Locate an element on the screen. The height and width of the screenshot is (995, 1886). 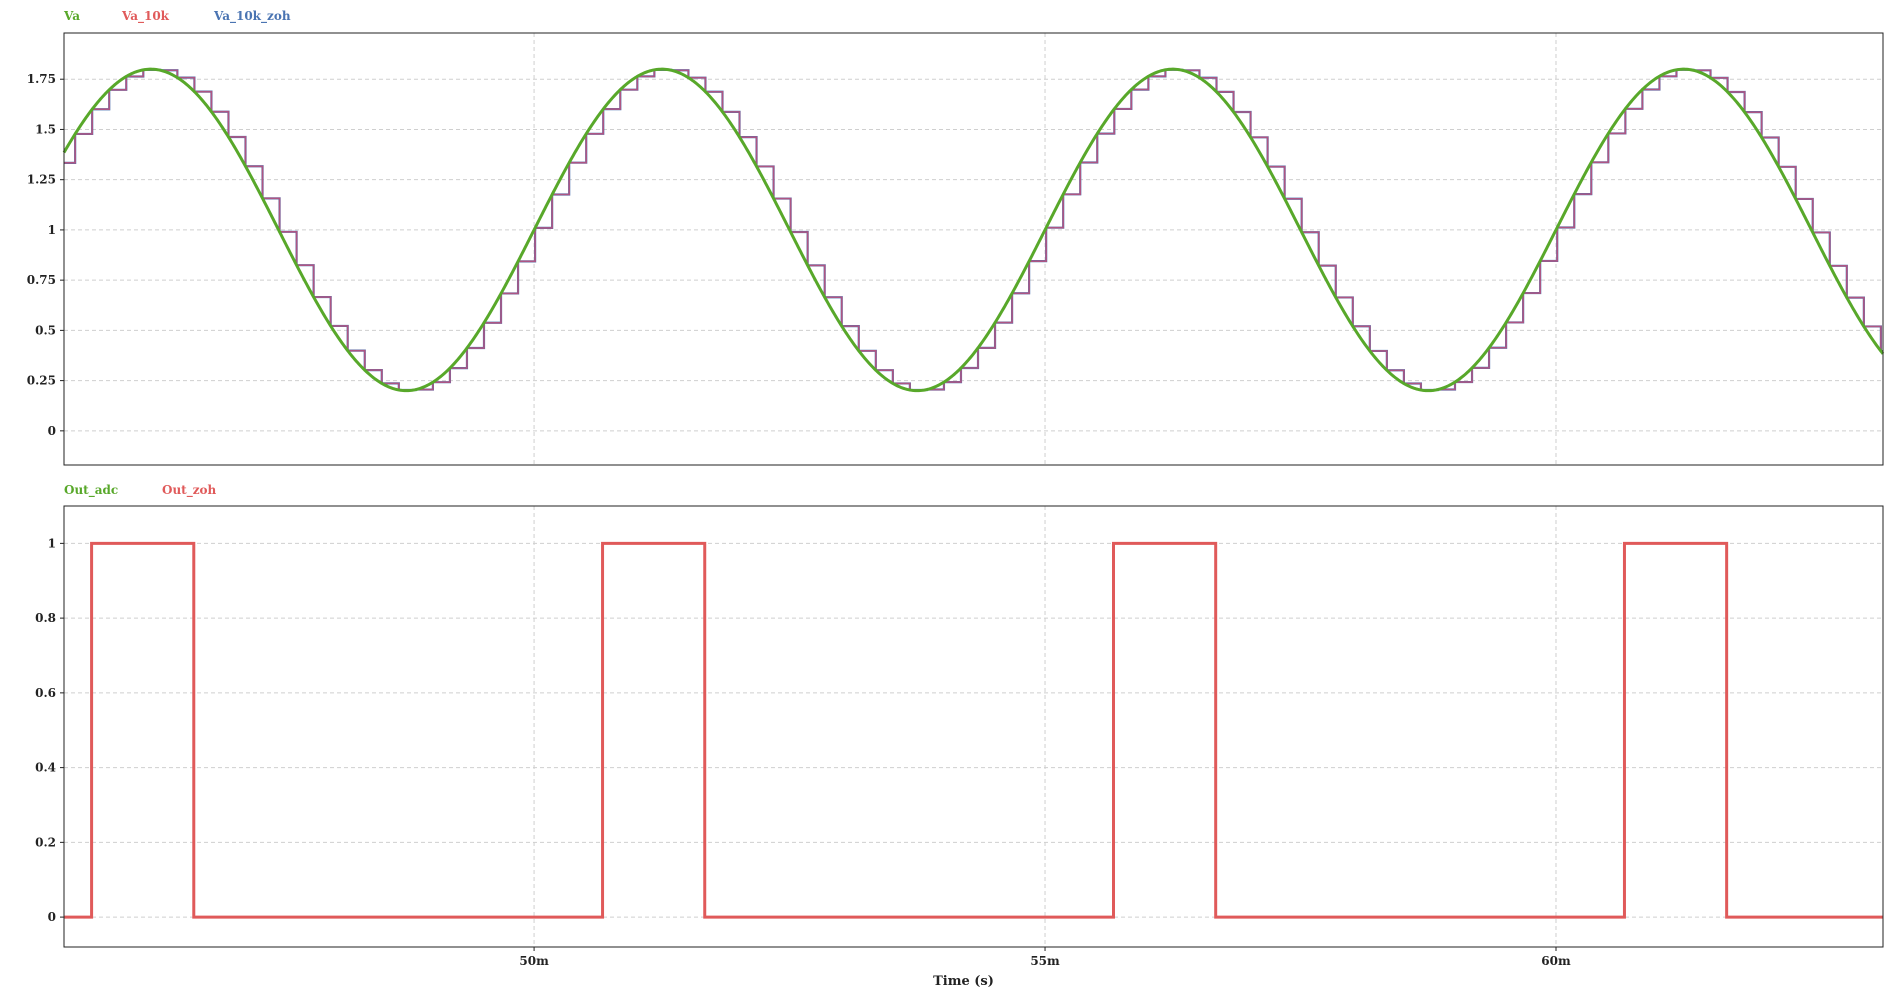
legend-va: Va is located at coordinates (71, 16).